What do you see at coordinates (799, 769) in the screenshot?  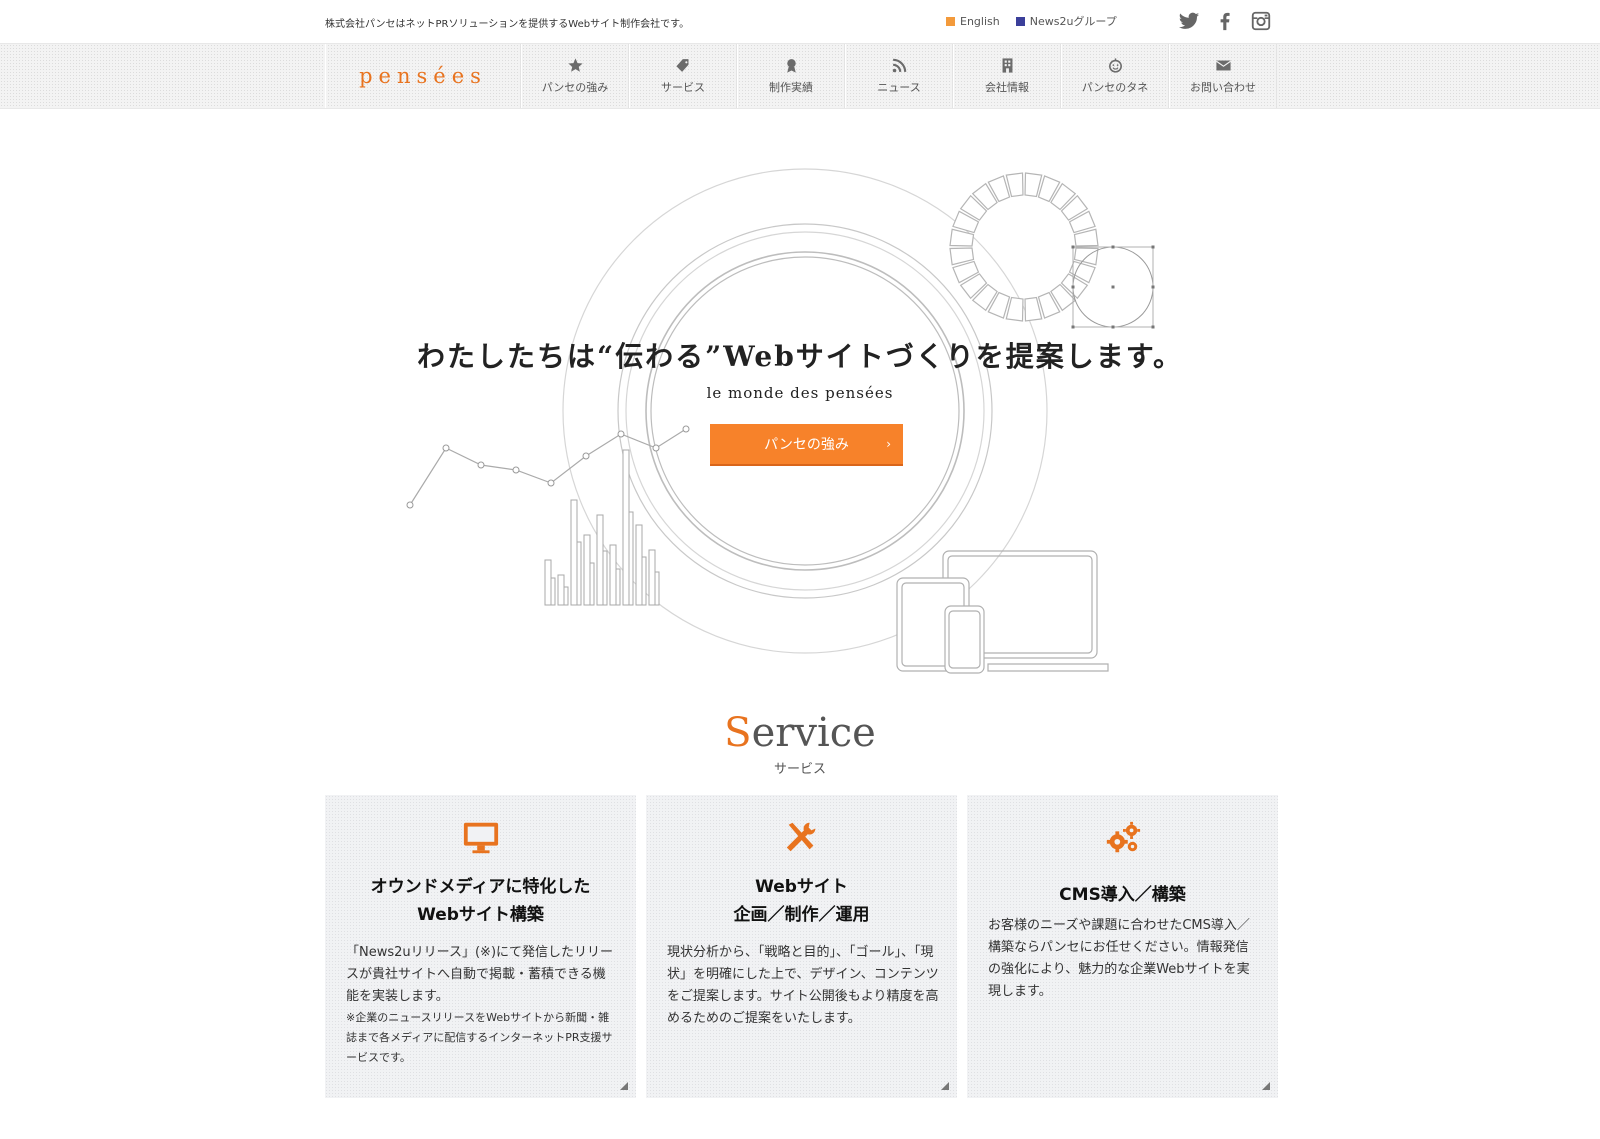 I see `service-subtitle: サービス` at bounding box center [799, 769].